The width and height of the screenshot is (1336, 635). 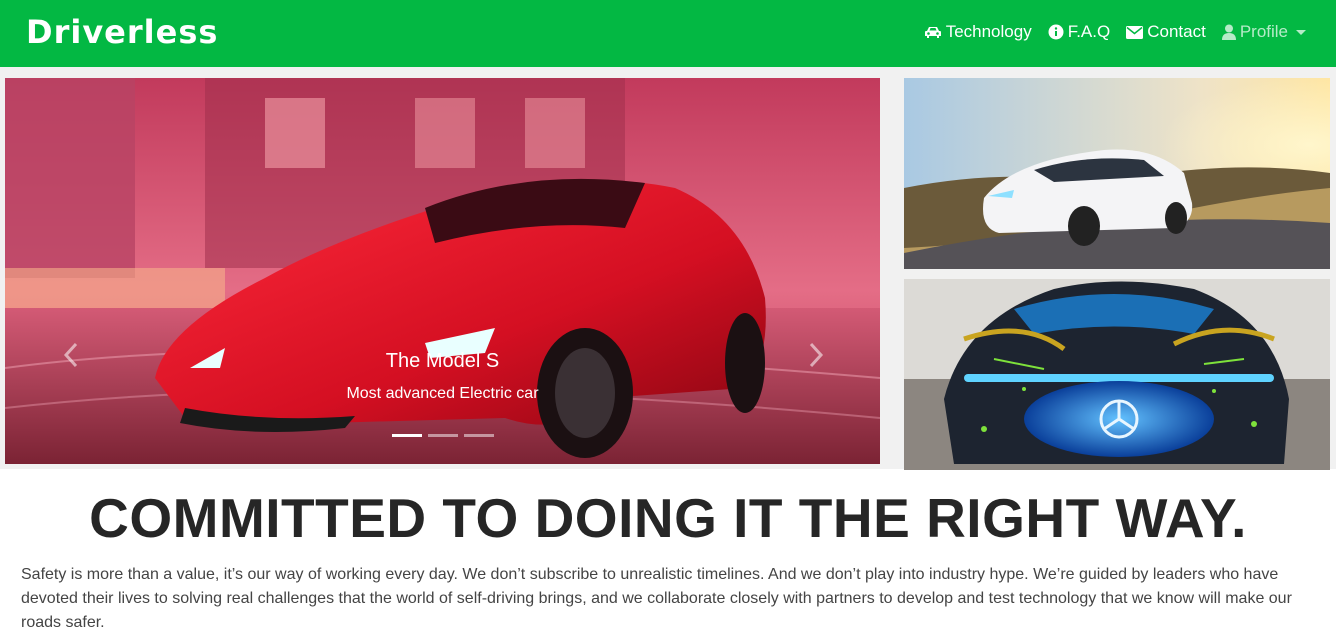 I want to click on brand-logo: Driverless, so click(x=122, y=32).